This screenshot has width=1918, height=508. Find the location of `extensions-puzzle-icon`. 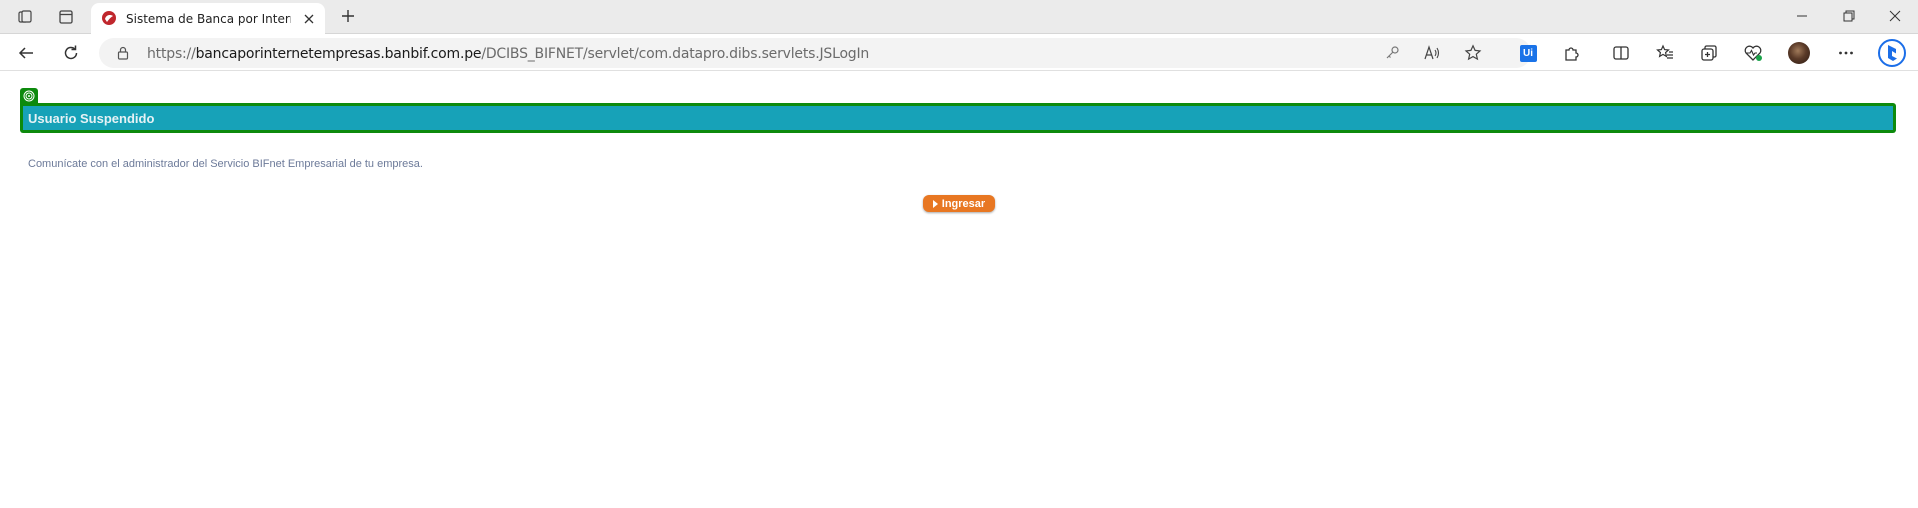

extensions-puzzle-icon is located at coordinates (1572, 53).